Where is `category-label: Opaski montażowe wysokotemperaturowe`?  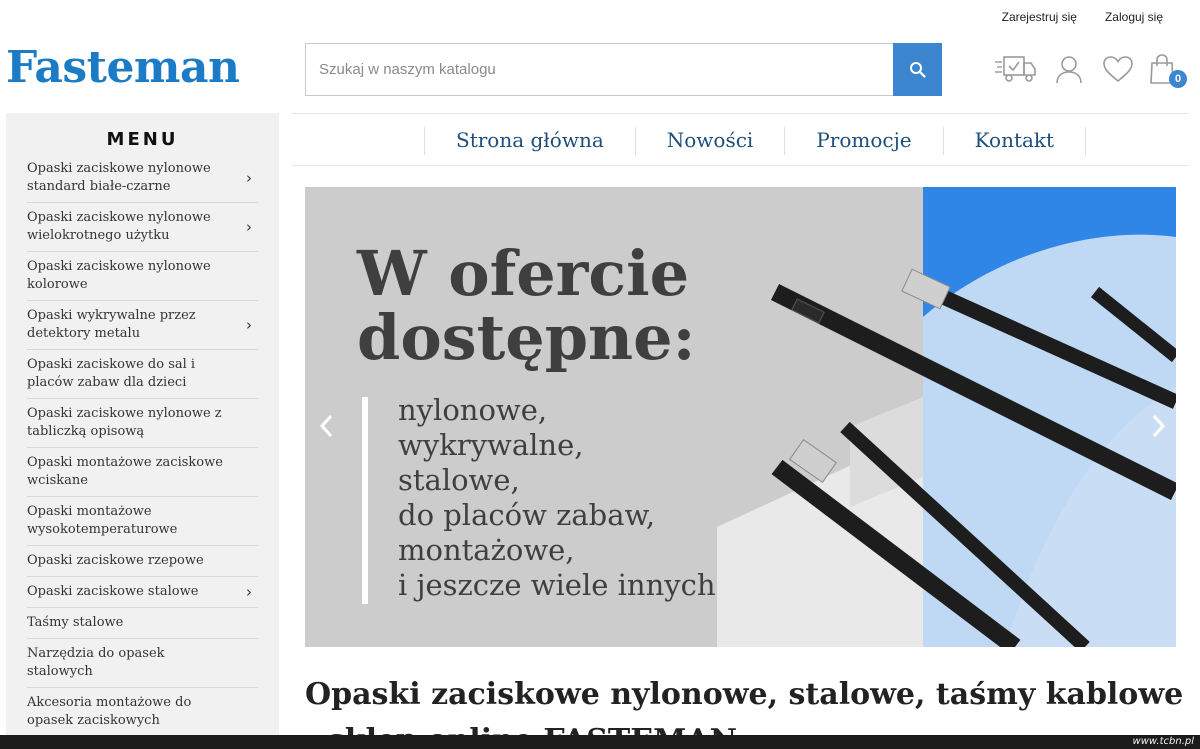
category-label: Opaski montażowe wysokotemperaturowe is located at coordinates (102, 520).